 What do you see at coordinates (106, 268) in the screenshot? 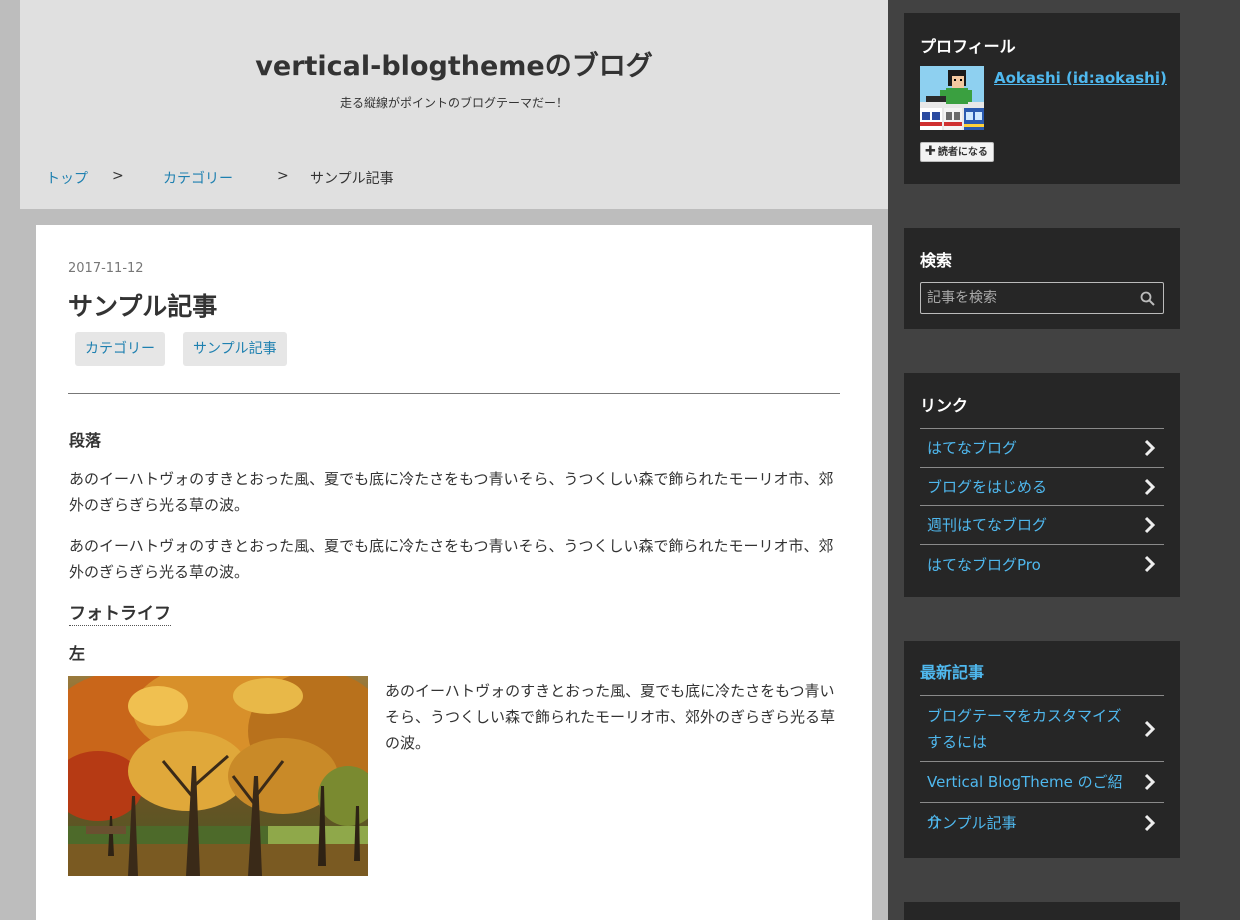
I see `entry-date: 2017-11-12` at bounding box center [106, 268].